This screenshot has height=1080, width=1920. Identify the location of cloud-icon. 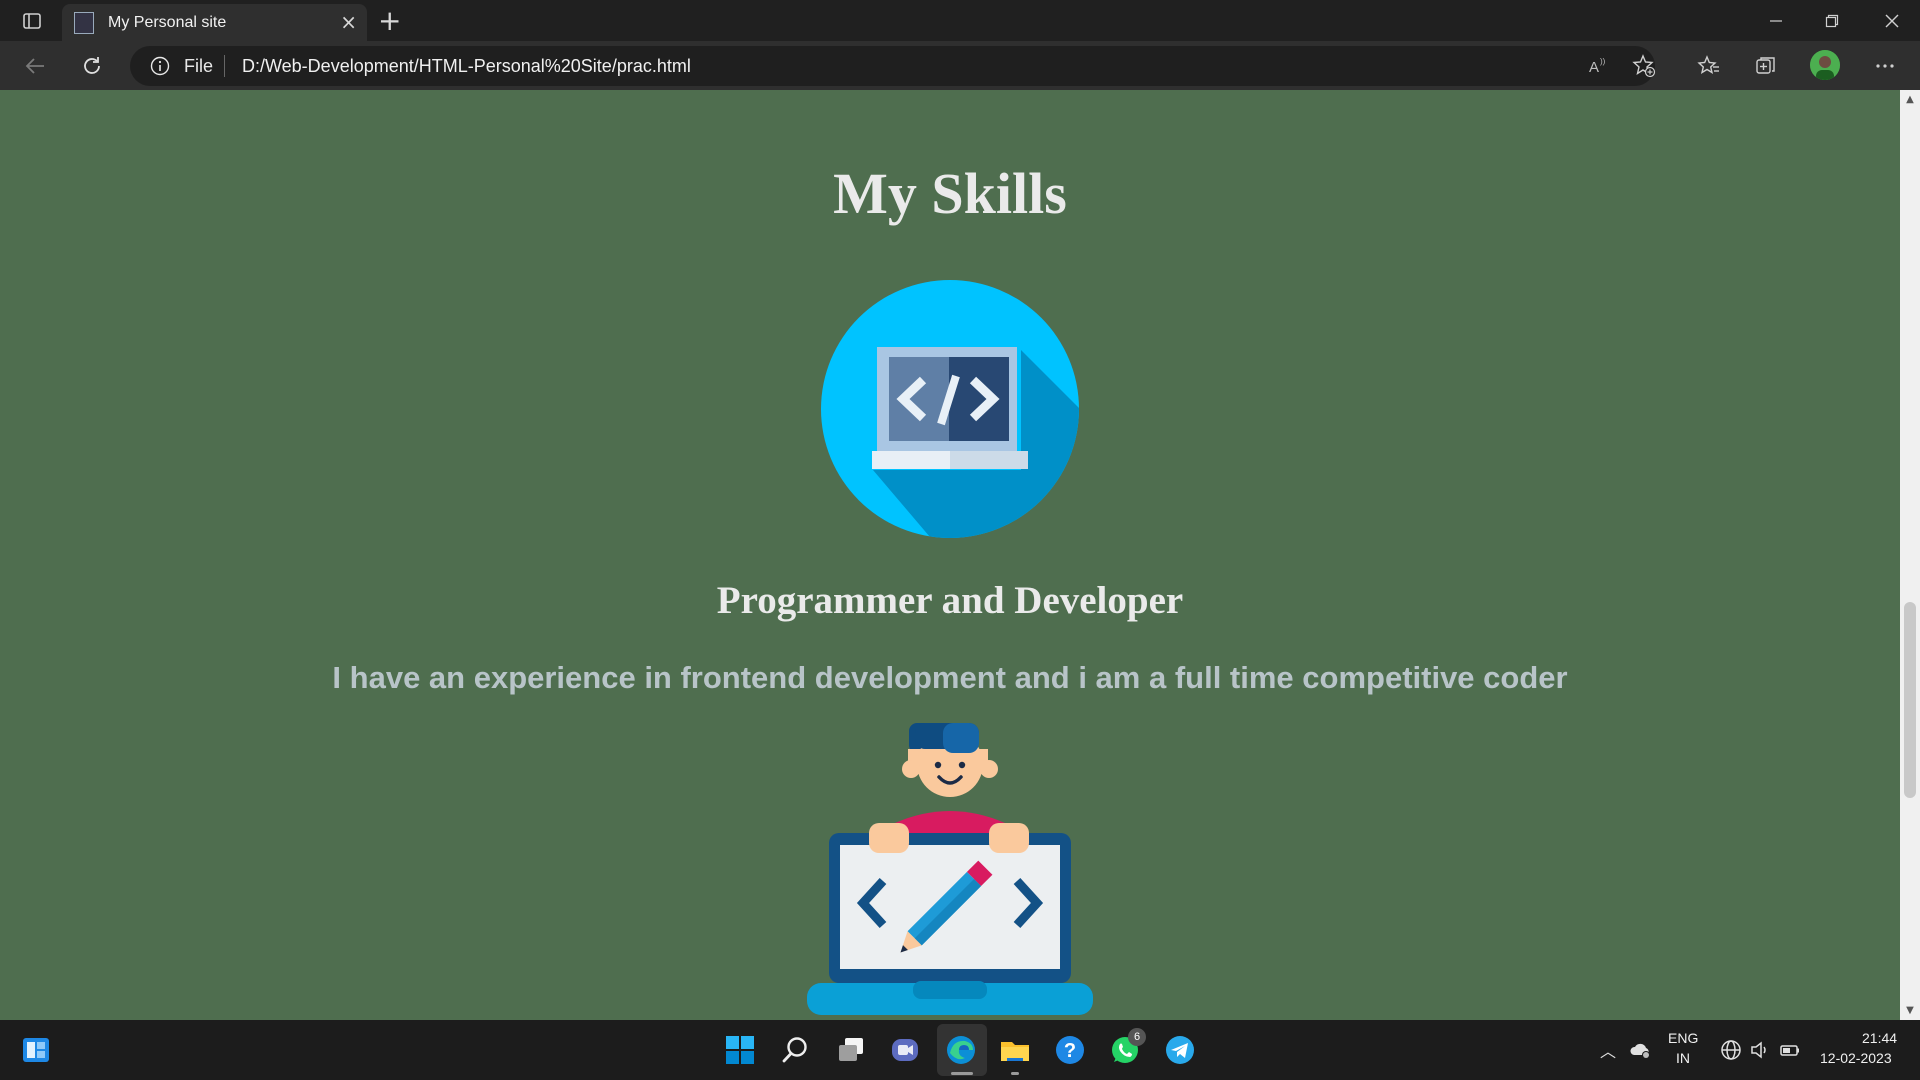
(1641, 1050).